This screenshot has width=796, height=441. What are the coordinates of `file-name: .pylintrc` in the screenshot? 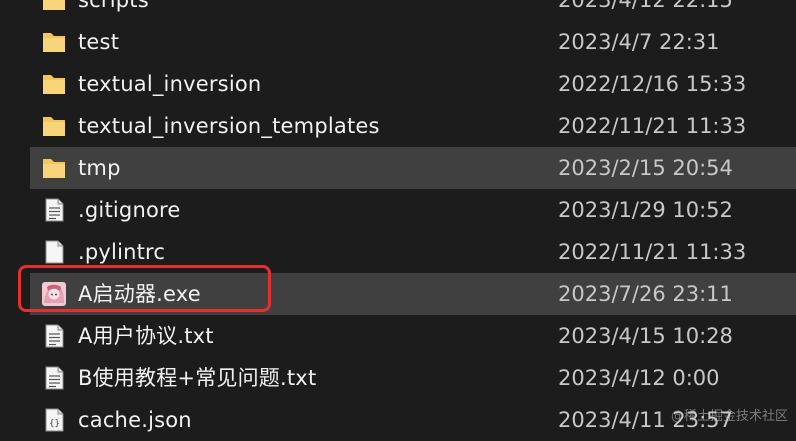 It's located at (122, 252).